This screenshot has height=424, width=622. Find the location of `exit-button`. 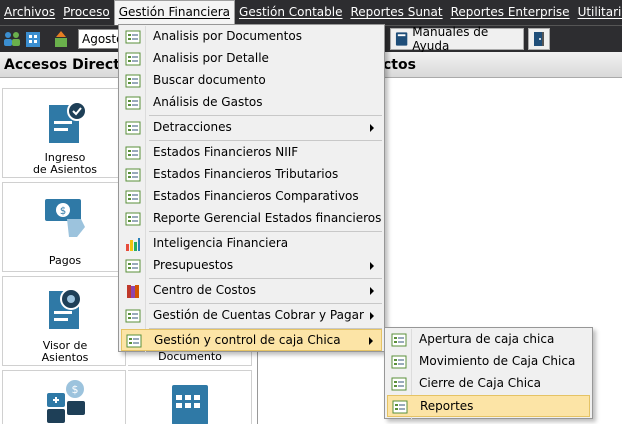

exit-button is located at coordinates (539, 39).